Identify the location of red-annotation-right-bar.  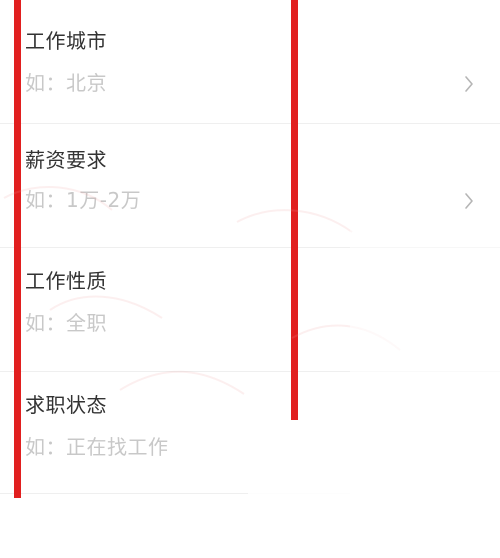
(294, 210).